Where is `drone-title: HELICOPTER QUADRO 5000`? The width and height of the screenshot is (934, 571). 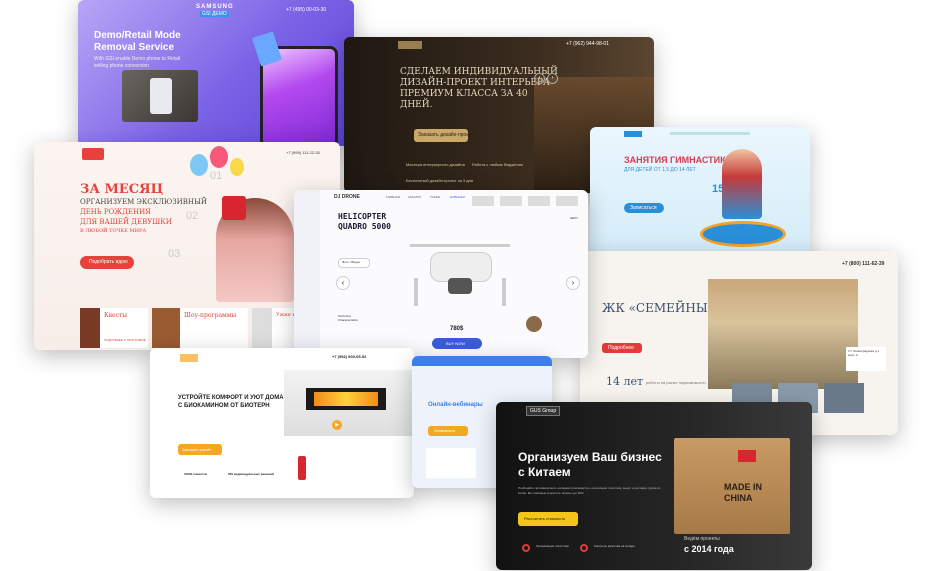 drone-title: HELICOPTER QUADRO 5000 is located at coordinates (364, 221).